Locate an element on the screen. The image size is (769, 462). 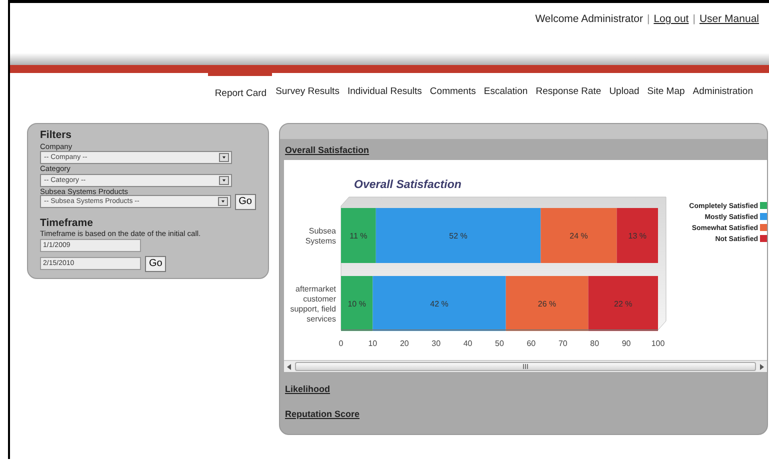
data-label: 42 % is located at coordinates (439, 304).